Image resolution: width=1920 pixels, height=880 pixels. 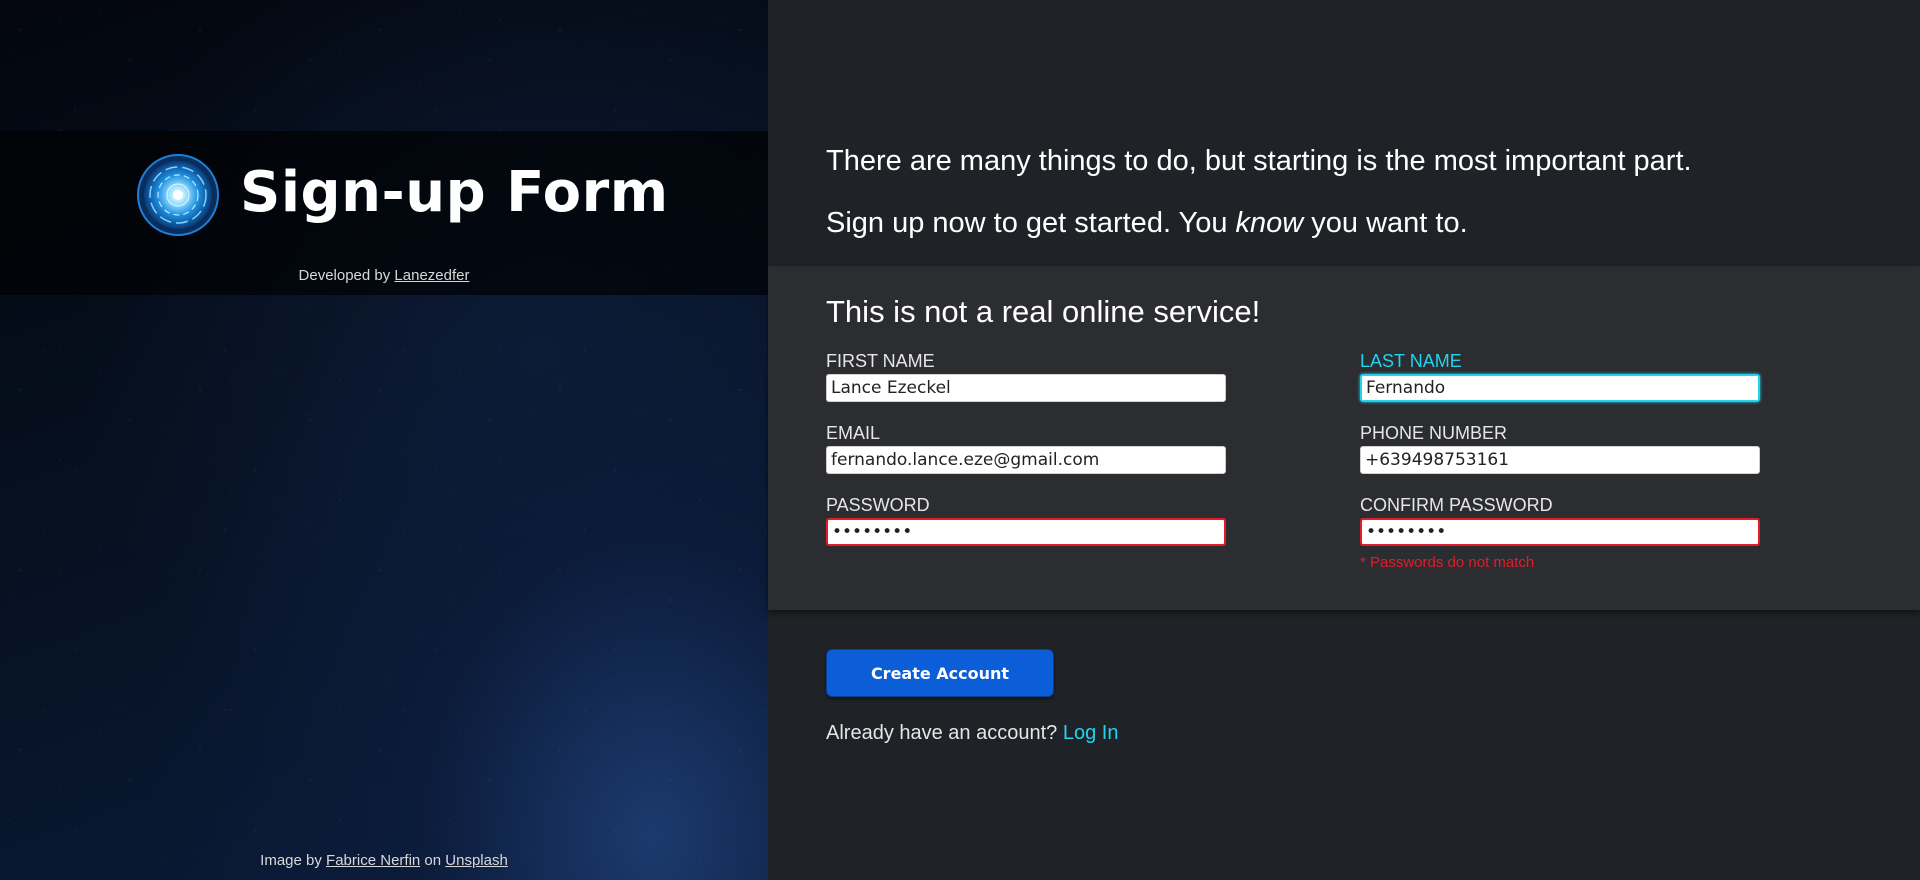 What do you see at coordinates (1269, 223) in the screenshot?
I see `intro-line-2-emphasis: know` at bounding box center [1269, 223].